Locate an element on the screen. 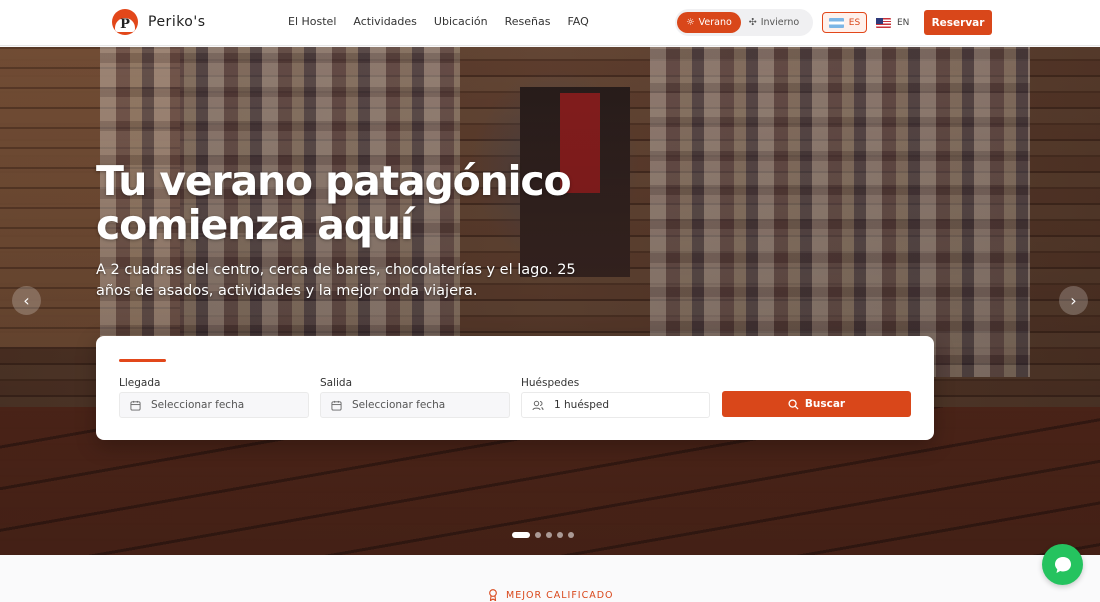  brand-name: Periko's is located at coordinates (177, 22).